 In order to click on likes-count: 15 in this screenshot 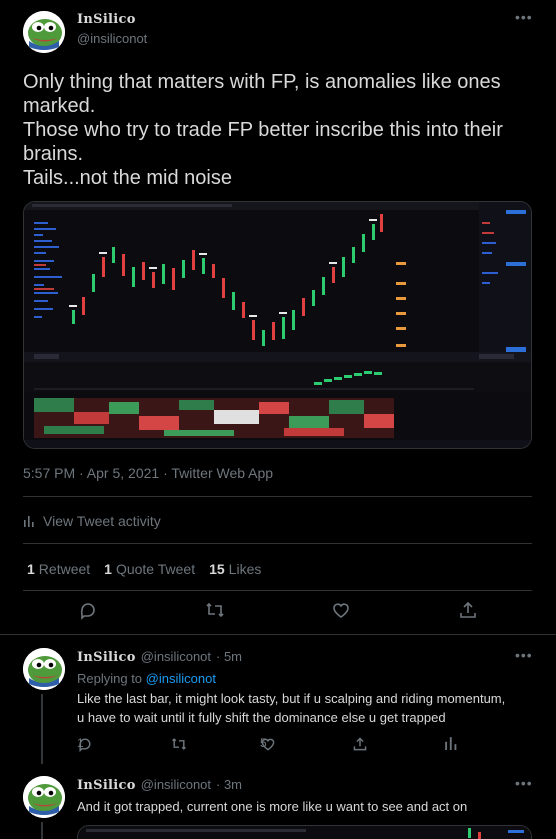, I will do `click(217, 569)`.